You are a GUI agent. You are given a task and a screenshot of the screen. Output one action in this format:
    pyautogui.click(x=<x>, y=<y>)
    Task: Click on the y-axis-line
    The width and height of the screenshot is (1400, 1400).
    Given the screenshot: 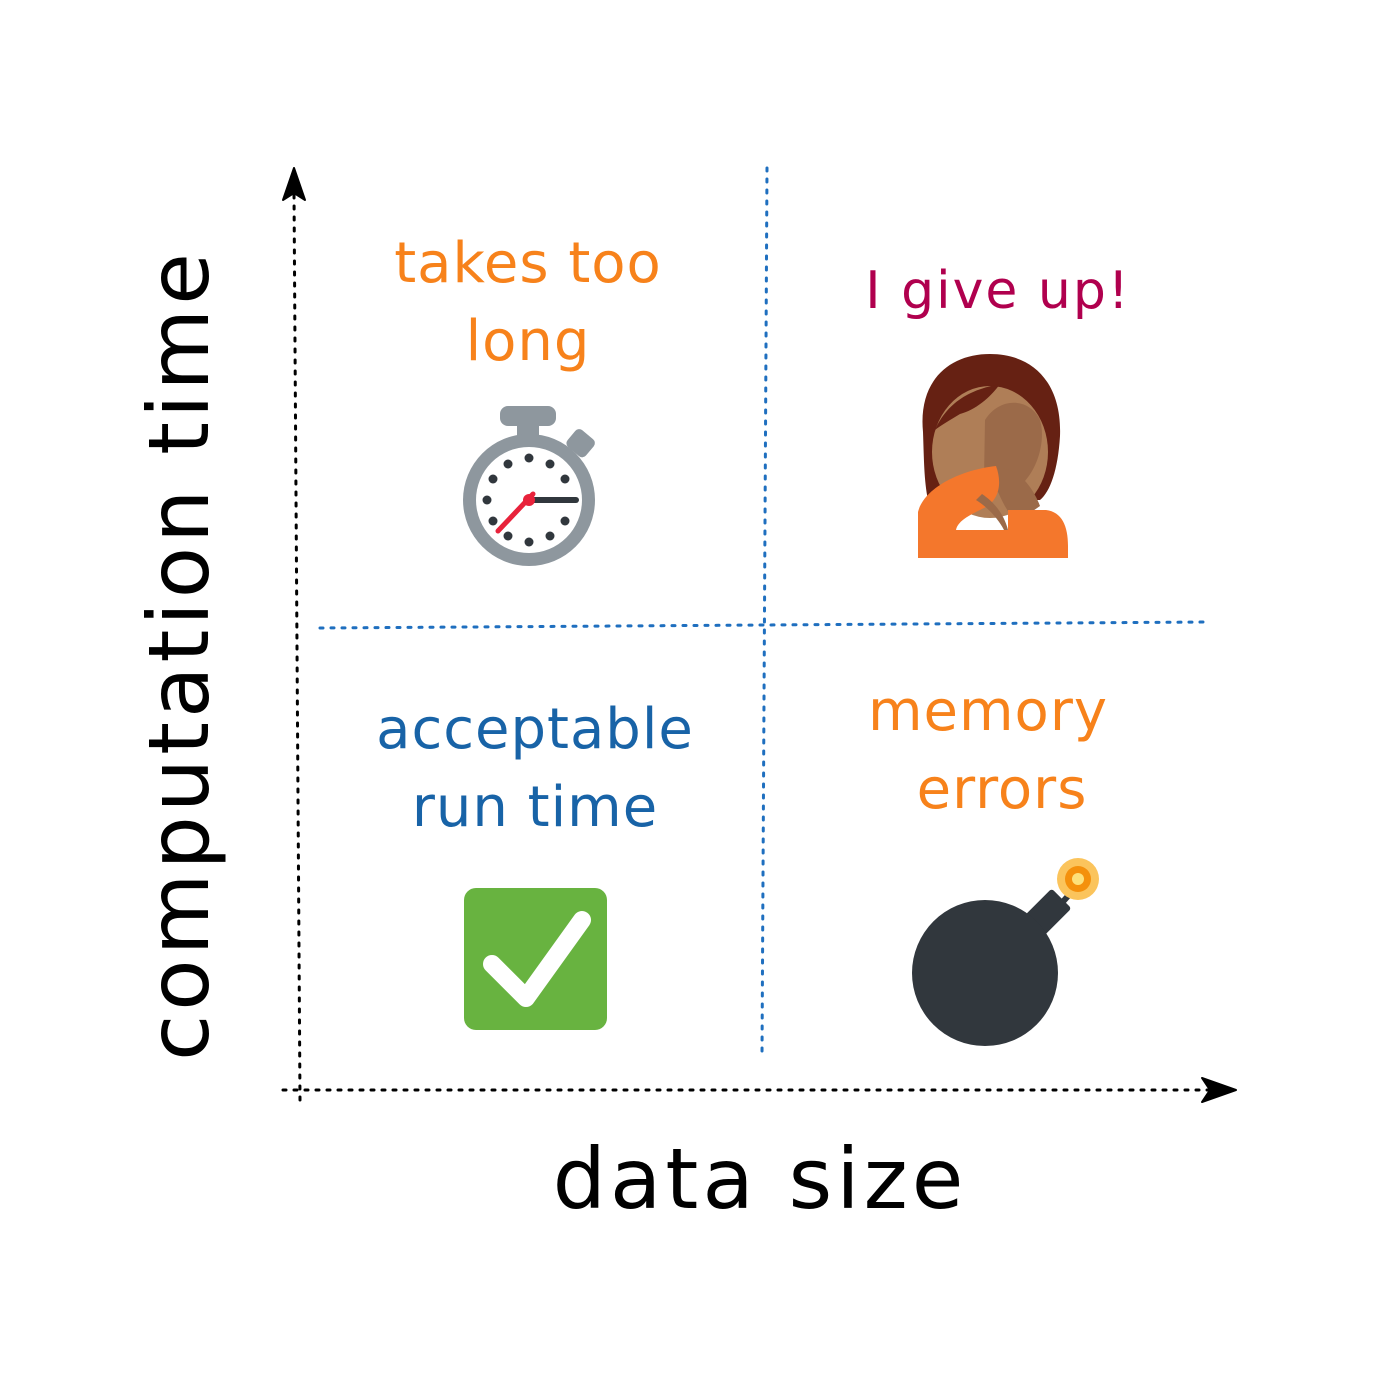 What is the action you would take?
    pyautogui.click(x=297, y=646)
    